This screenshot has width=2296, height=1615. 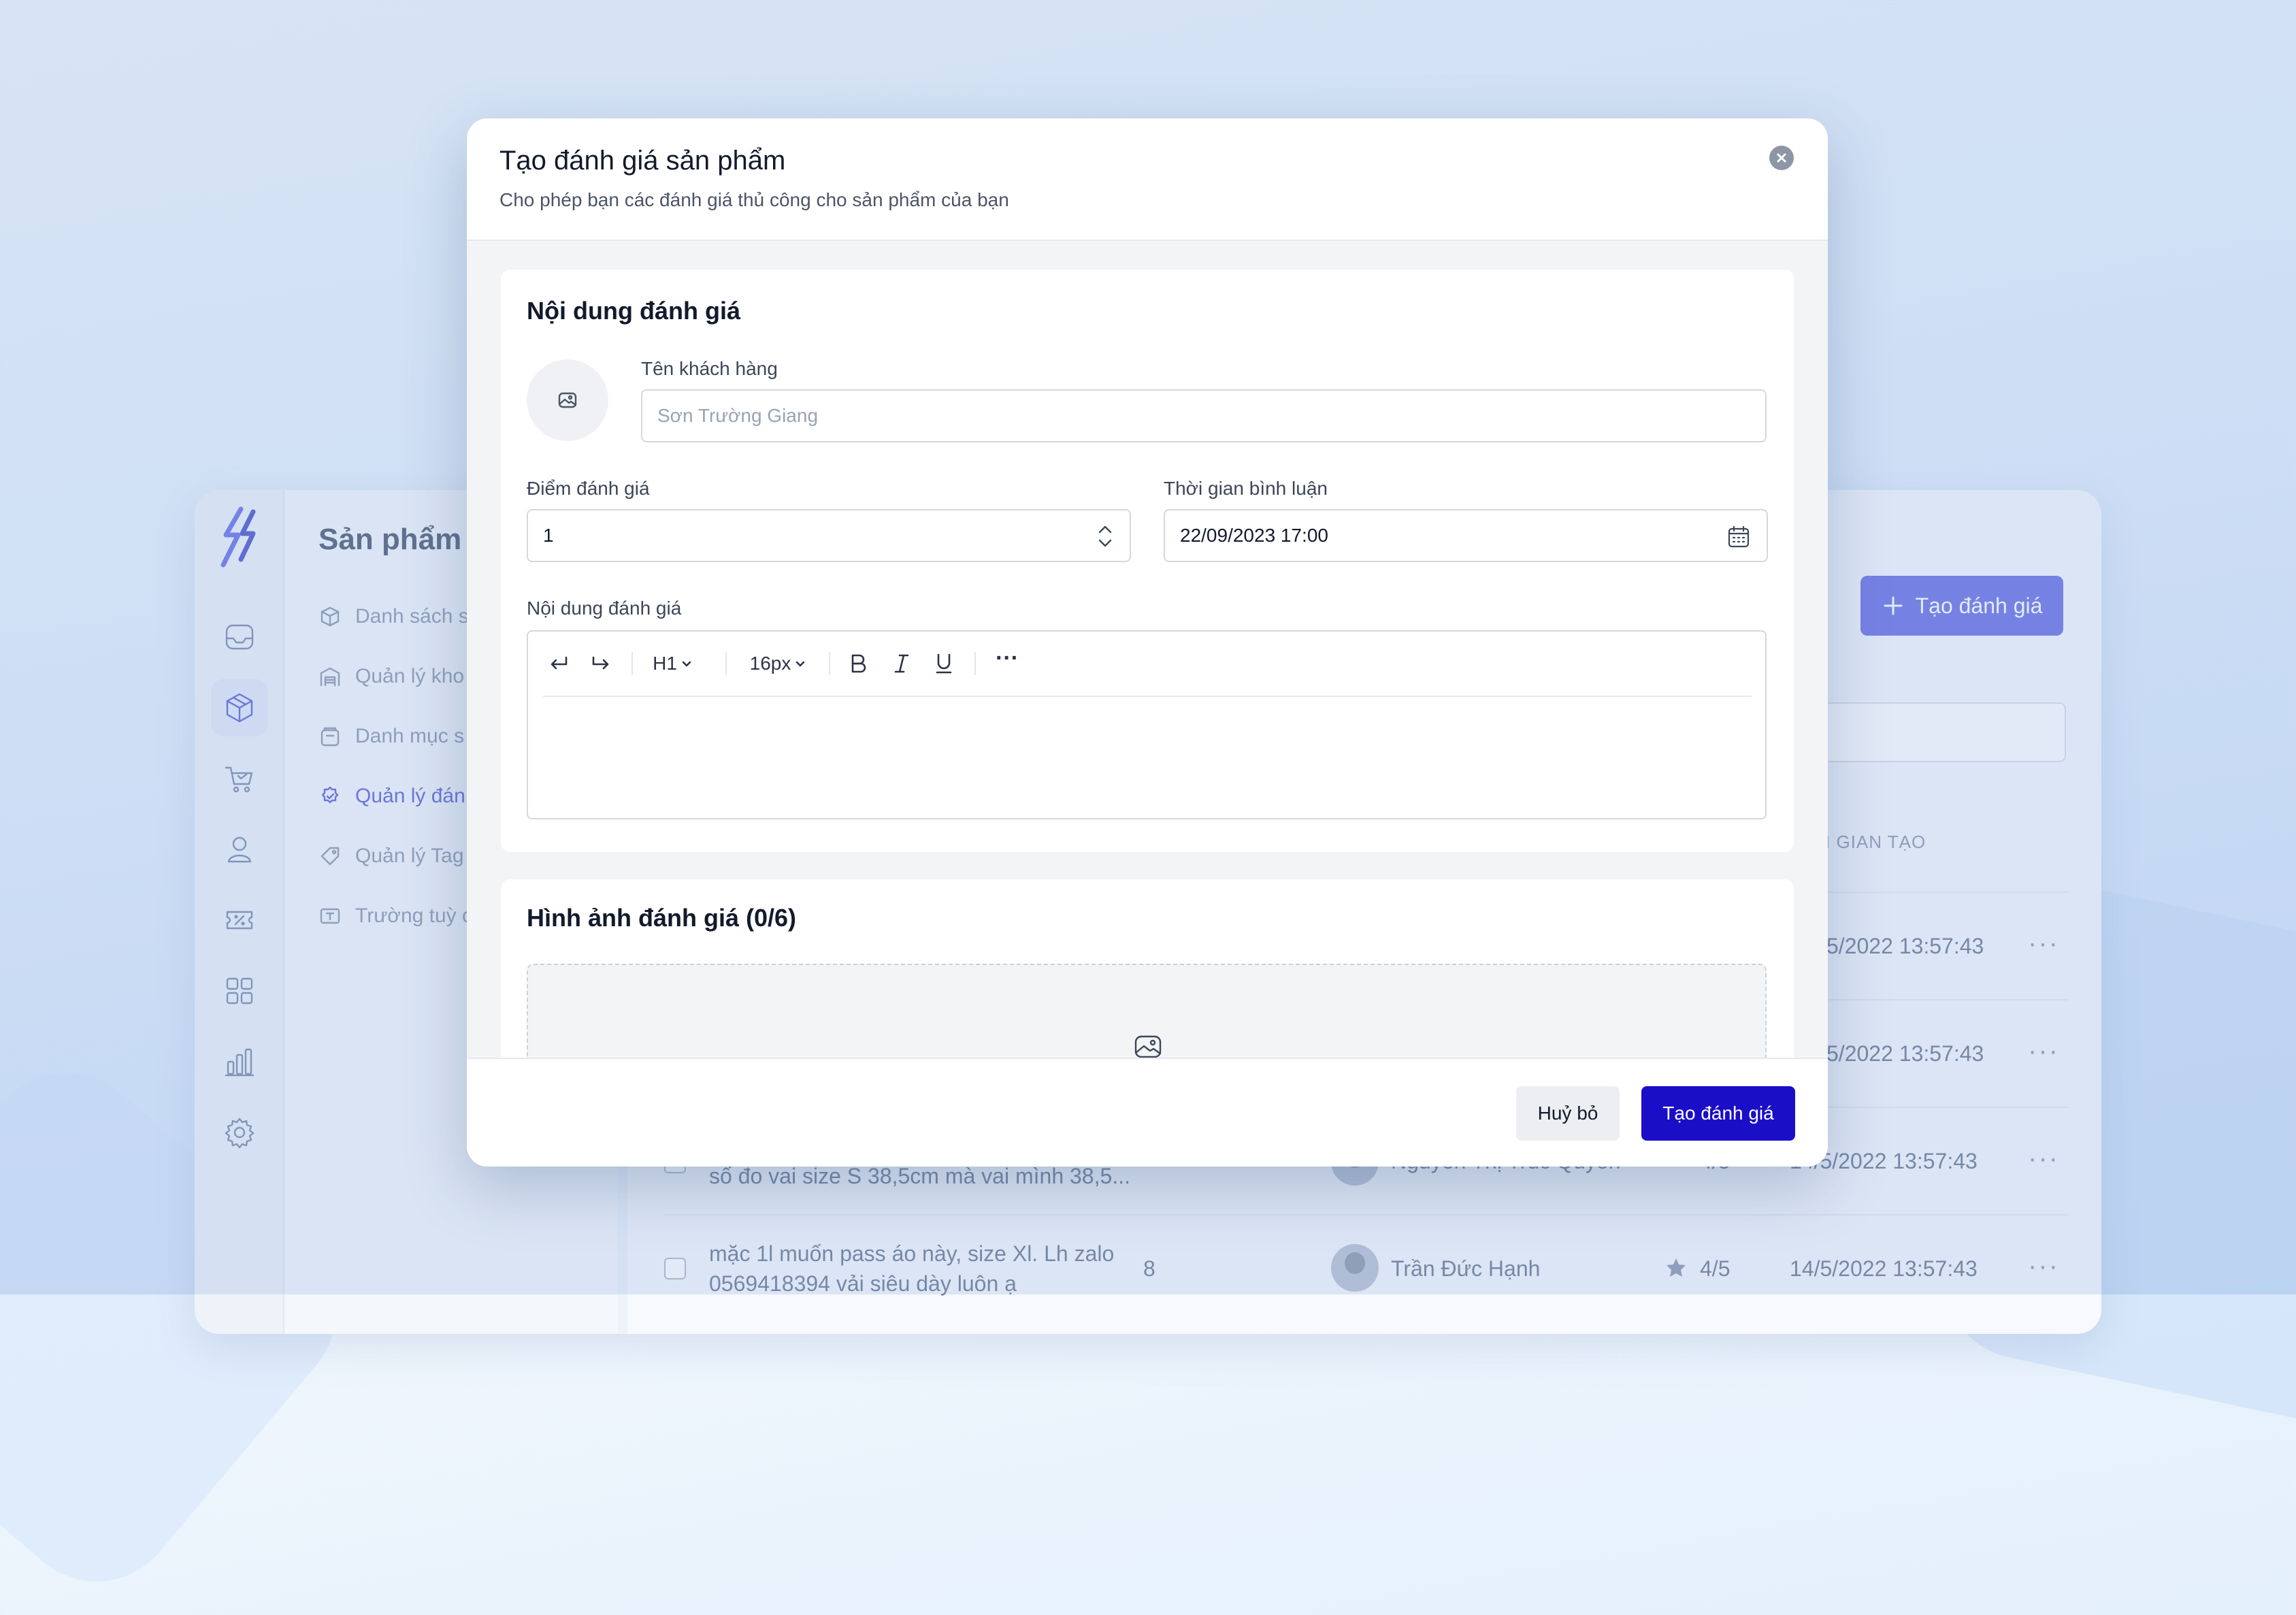 What do you see at coordinates (601, 663) in the screenshot?
I see `redo-icon` at bounding box center [601, 663].